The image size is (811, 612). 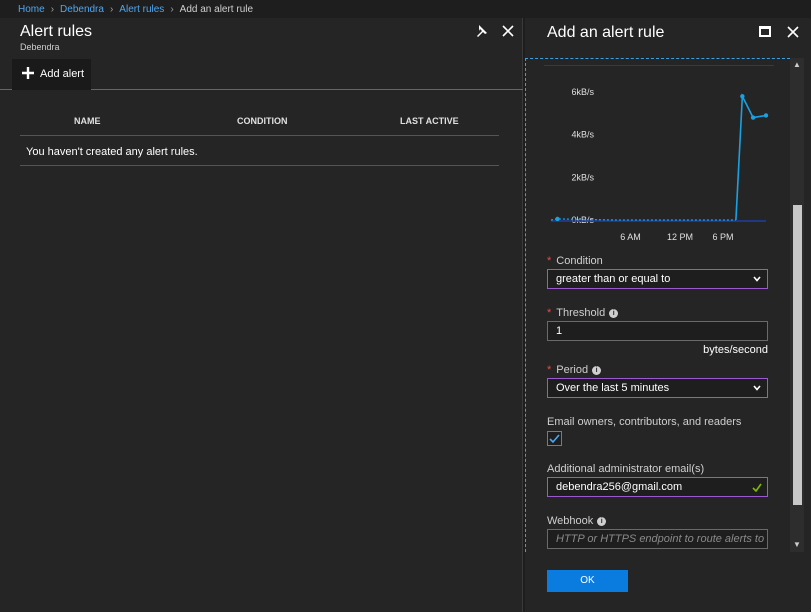 I want to click on valid-check-icon, so click(x=757, y=487).